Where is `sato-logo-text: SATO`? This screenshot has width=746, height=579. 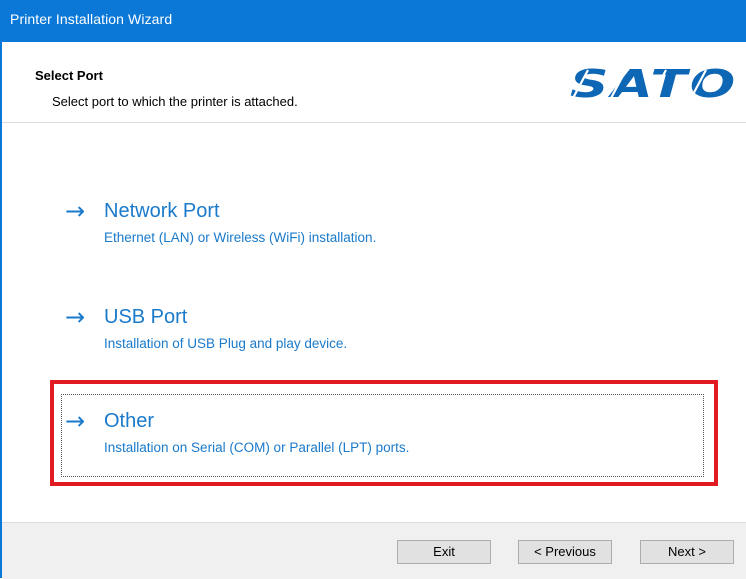 sato-logo-text: SATO is located at coordinates (654, 84).